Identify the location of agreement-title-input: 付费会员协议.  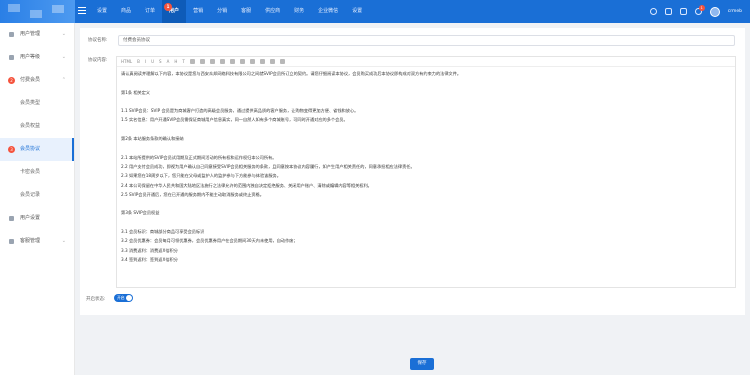
(426, 40).